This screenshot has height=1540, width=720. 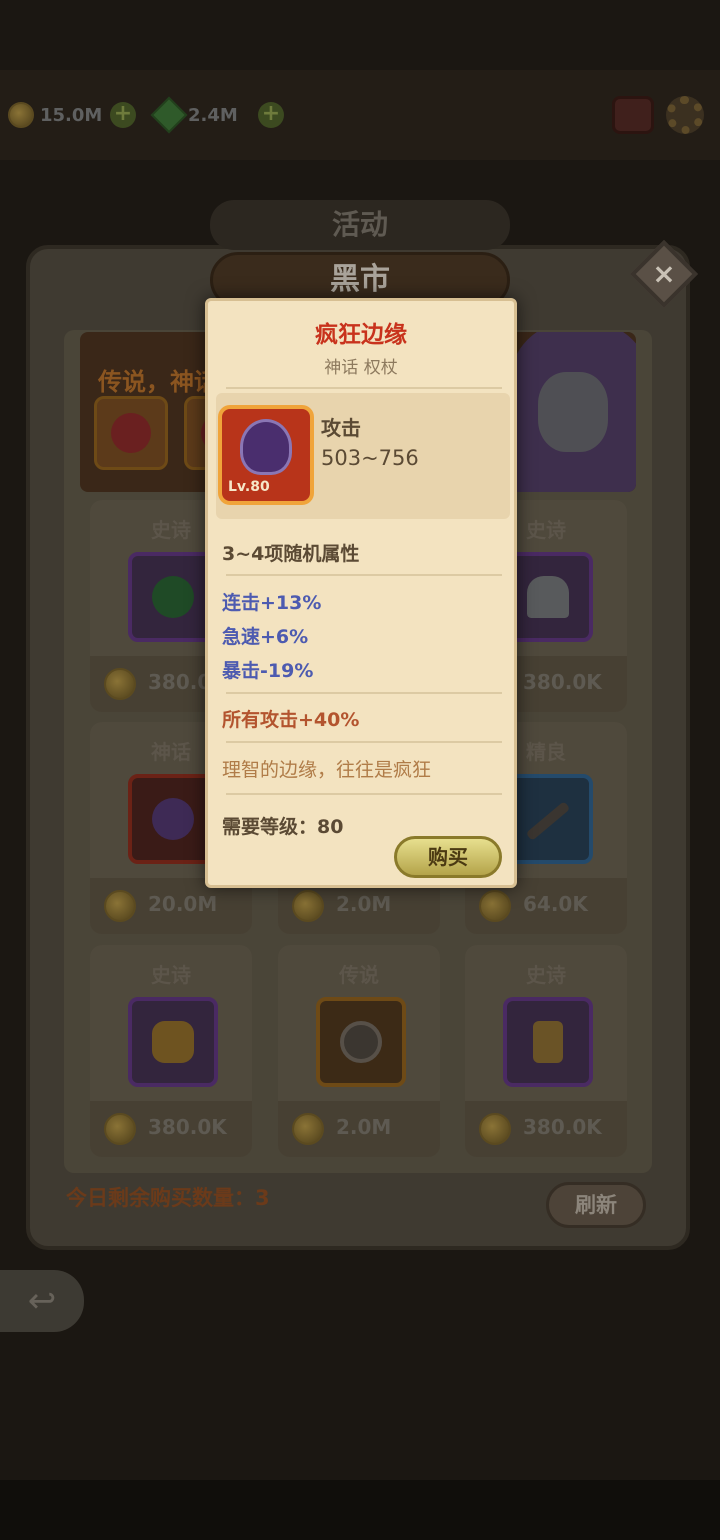 I want to click on dagger-icon, so click(x=548, y=821).